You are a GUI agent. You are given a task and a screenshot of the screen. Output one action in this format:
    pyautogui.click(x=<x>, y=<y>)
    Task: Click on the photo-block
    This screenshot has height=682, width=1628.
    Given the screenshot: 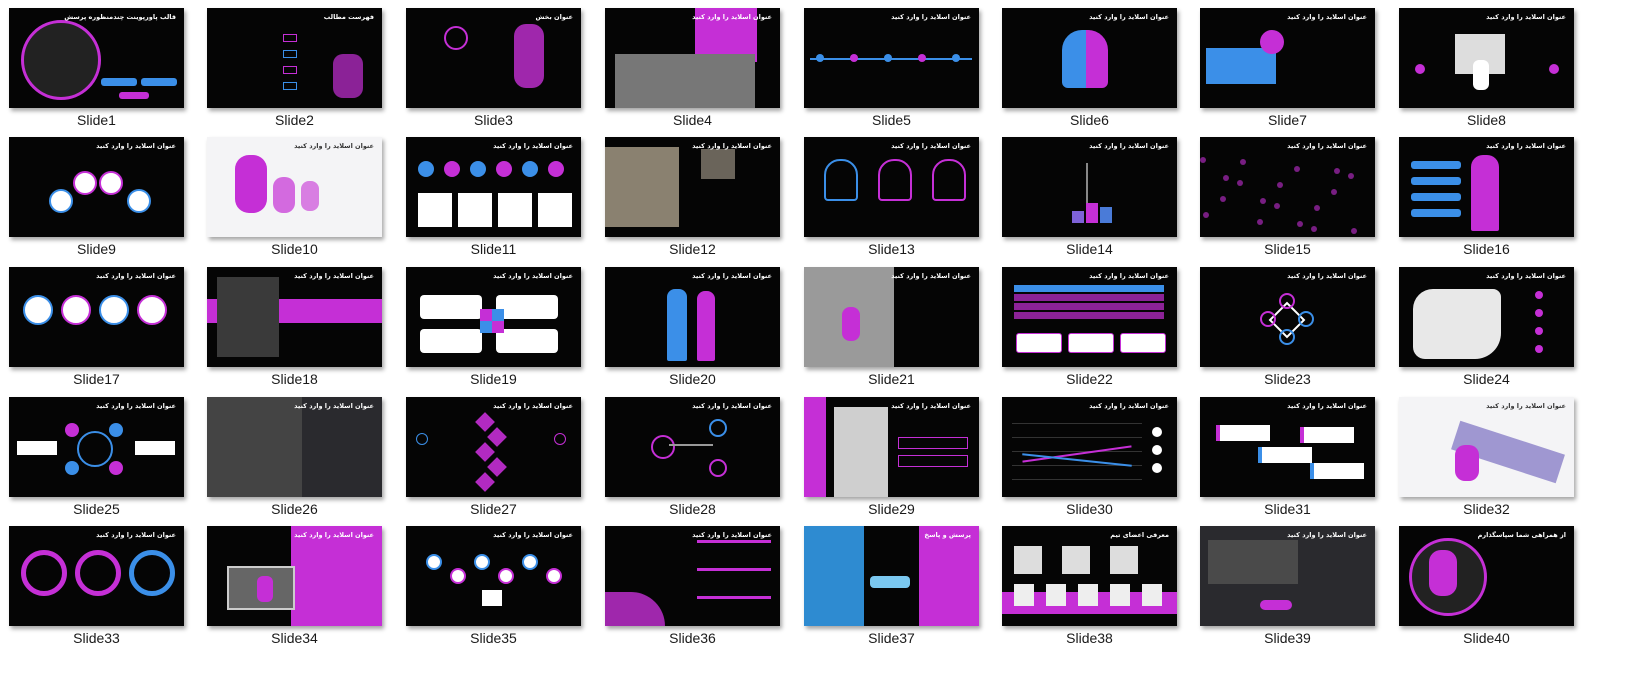 What is the action you would take?
    pyautogui.click(x=642, y=187)
    